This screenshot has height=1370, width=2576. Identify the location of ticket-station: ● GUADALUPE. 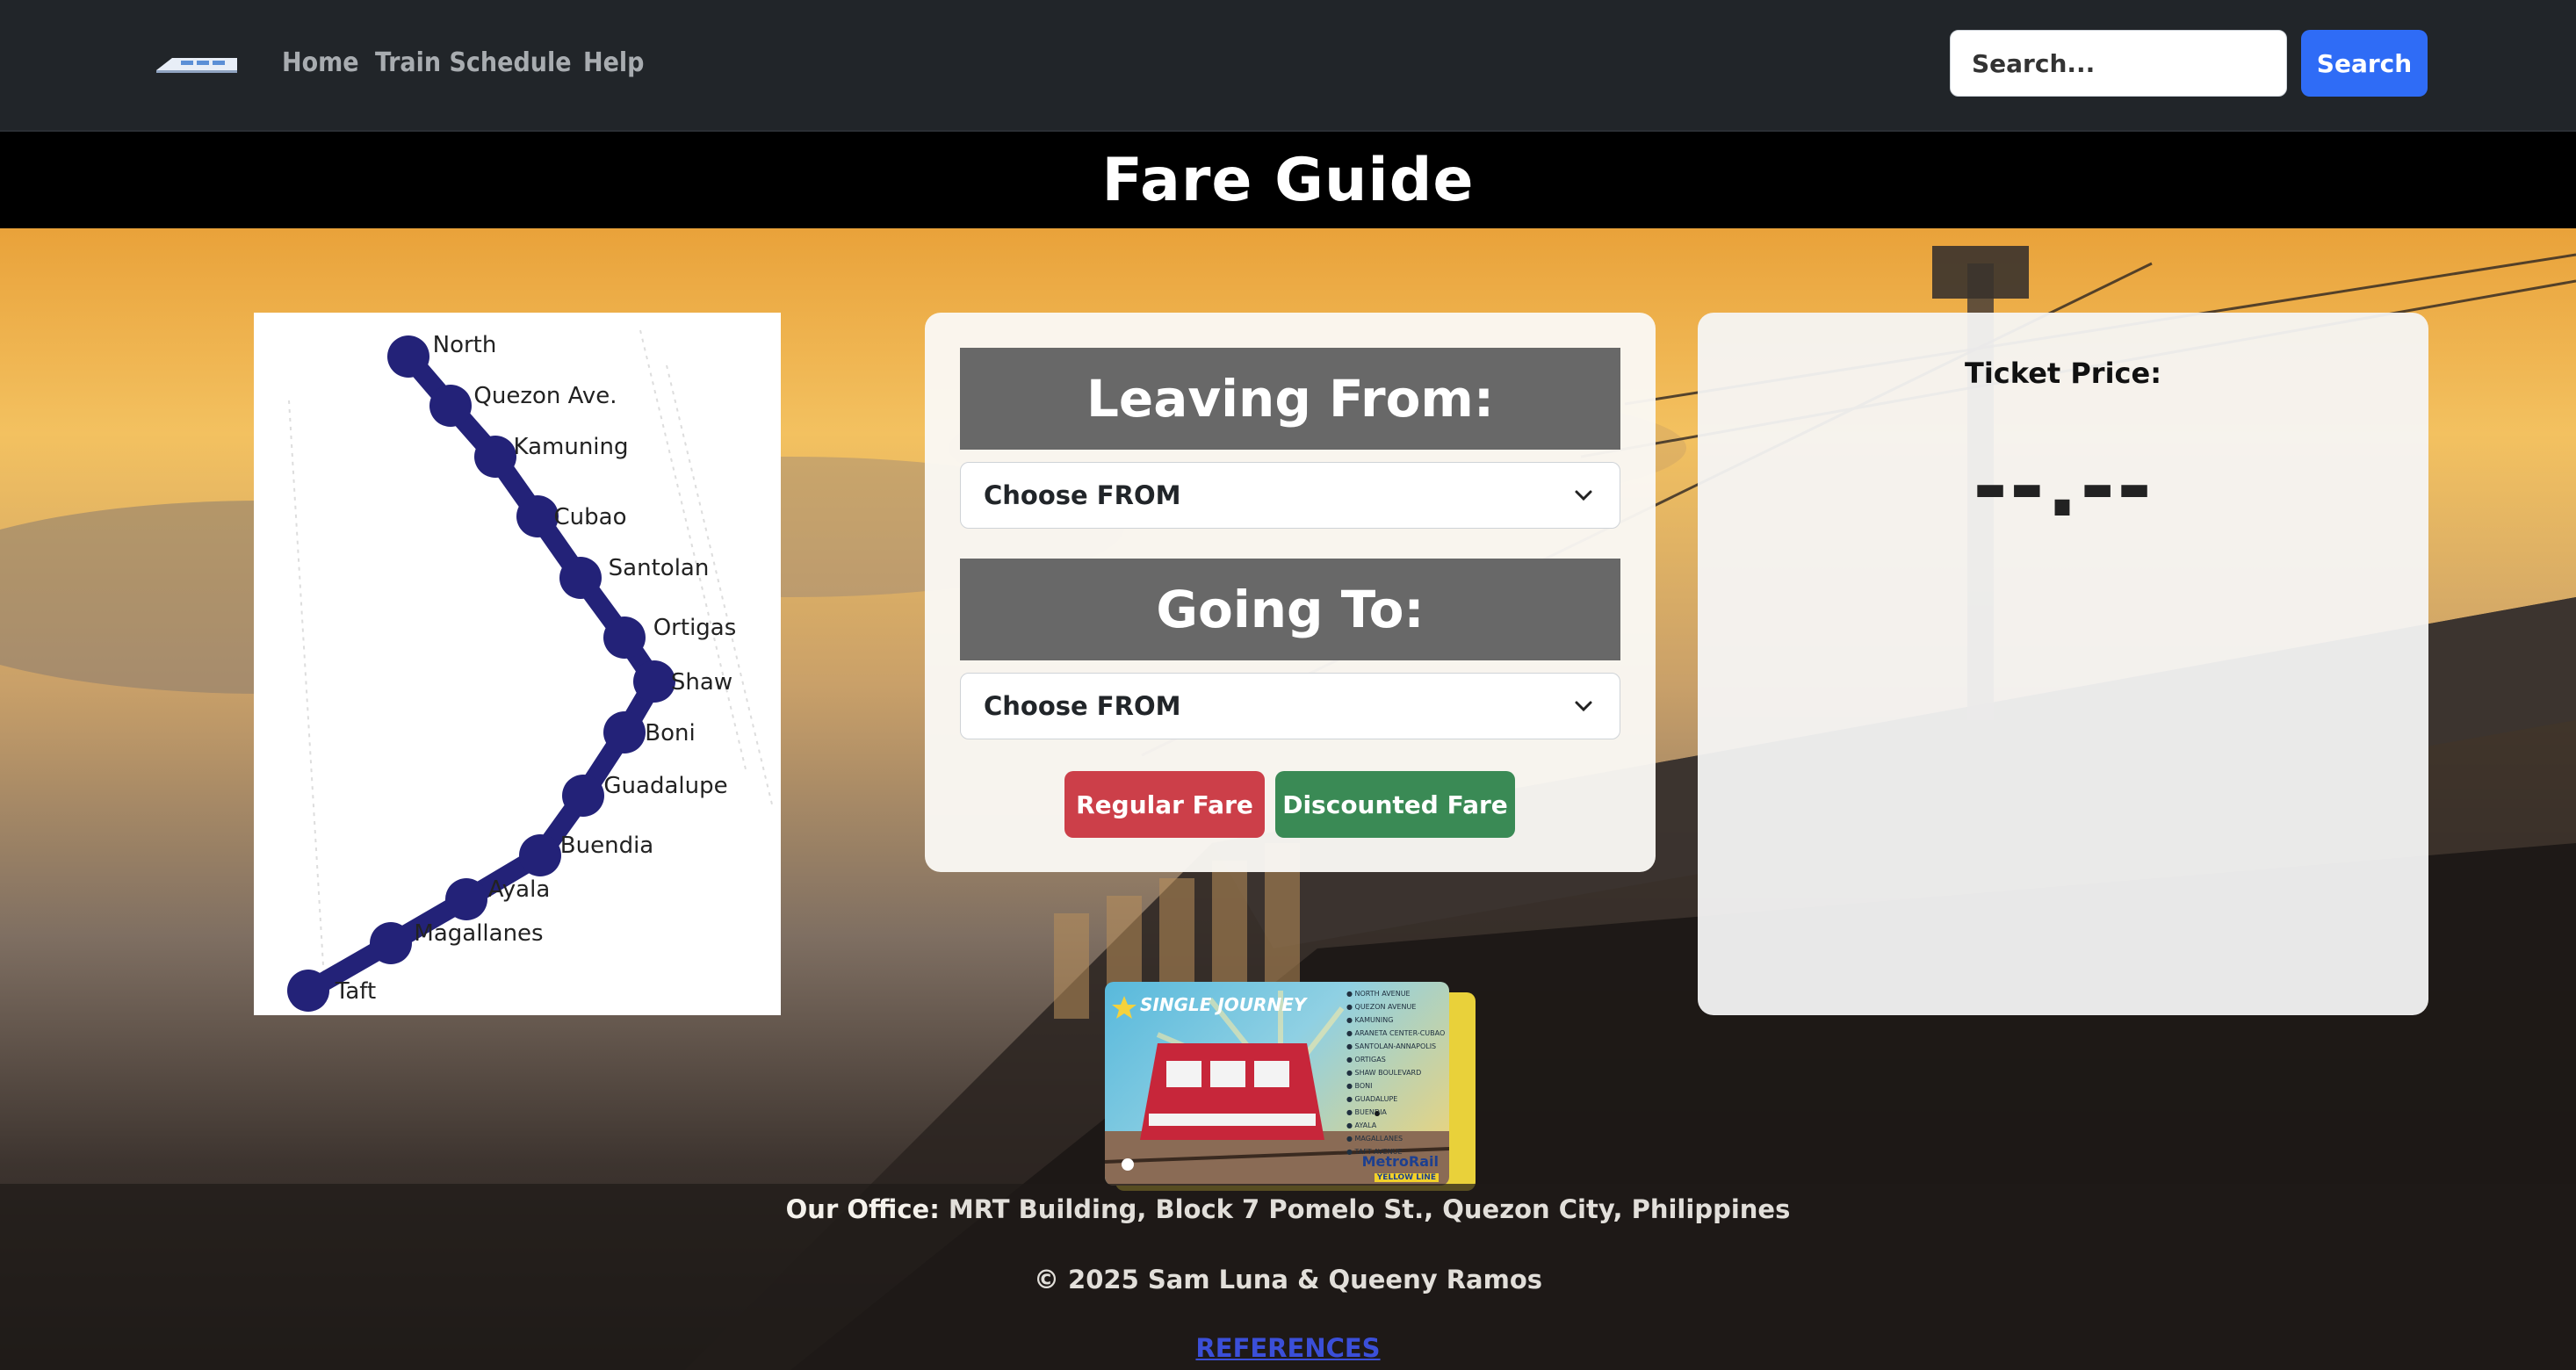
(1372, 1099).